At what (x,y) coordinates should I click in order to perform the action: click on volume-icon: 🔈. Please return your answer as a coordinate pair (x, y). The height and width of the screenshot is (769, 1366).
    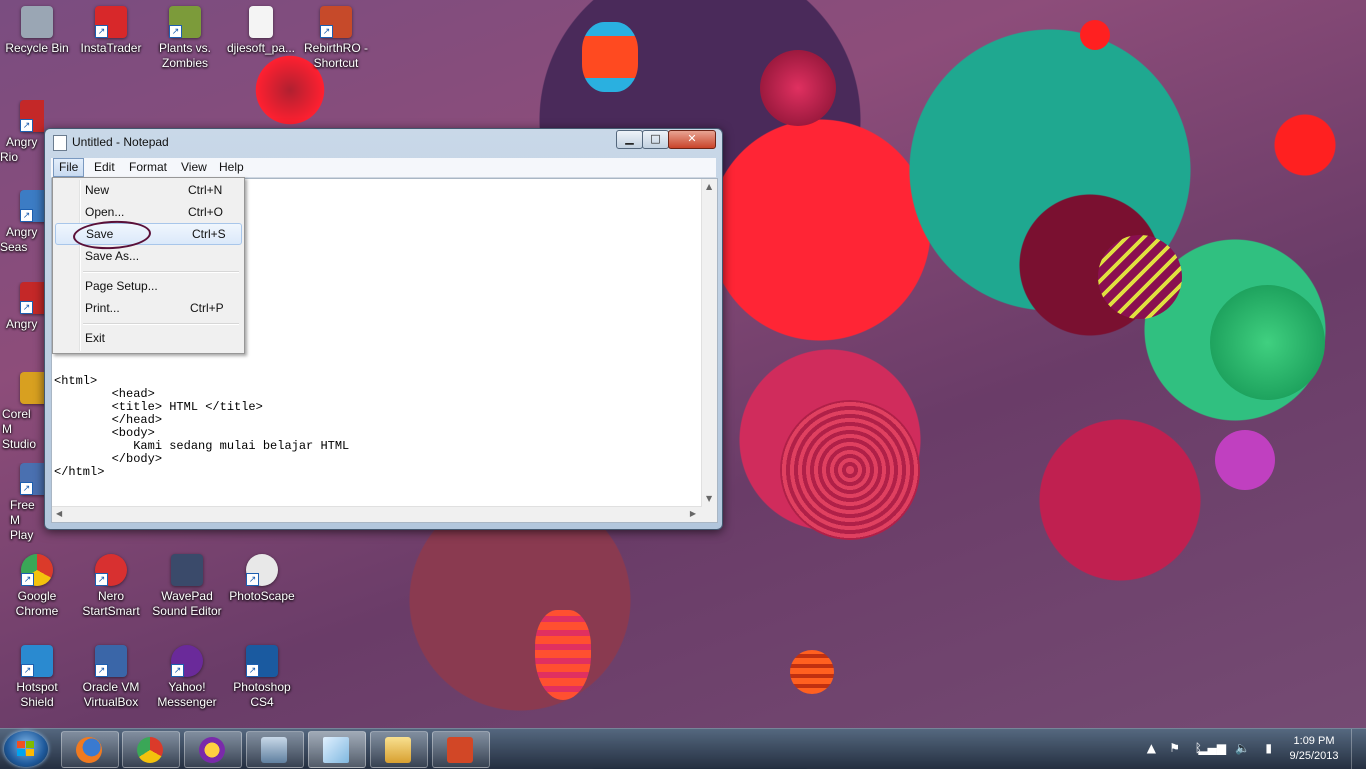
    Looking at the image, I should click on (1242, 748).